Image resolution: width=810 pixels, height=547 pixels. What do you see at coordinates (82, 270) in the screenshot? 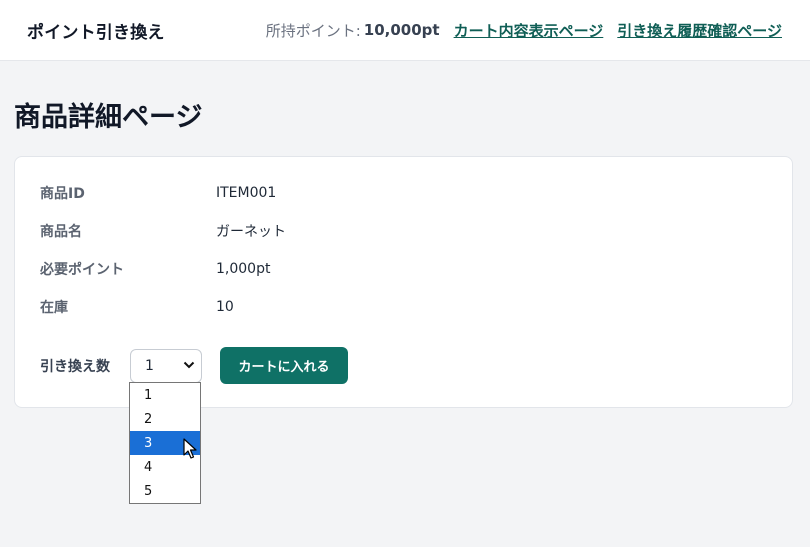
I see `detail-label: 必要ポイント` at bounding box center [82, 270].